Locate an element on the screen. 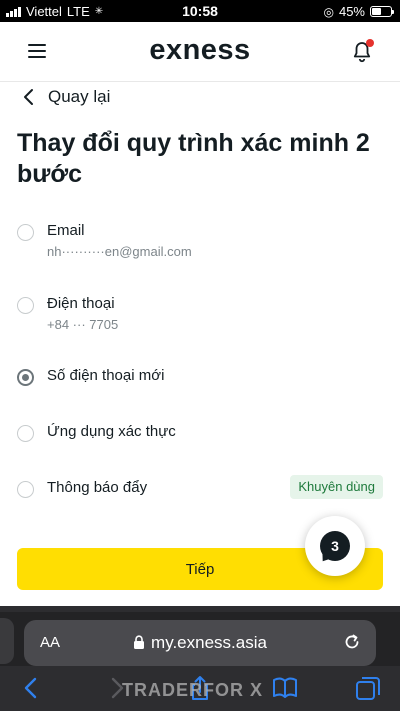  rotation-lock-icon: ◎ is located at coordinates (328, 11).